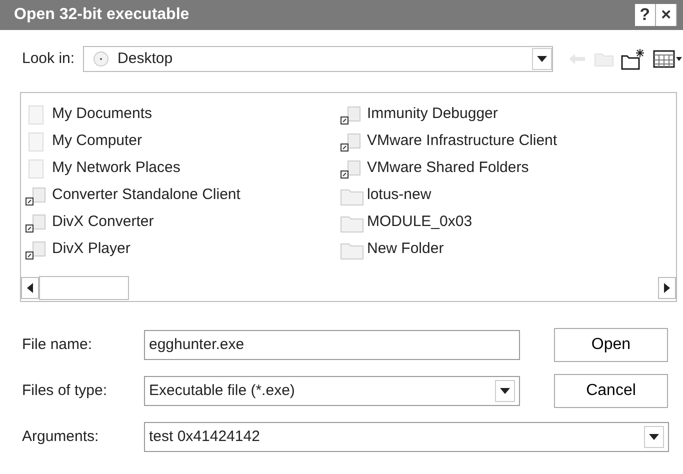 The height and width of the screenshot is (474, 683). What do you see at coordinates (182, 141) in the screenshot?
I see `file-item: My Computer` at bounding box center [182, 141].